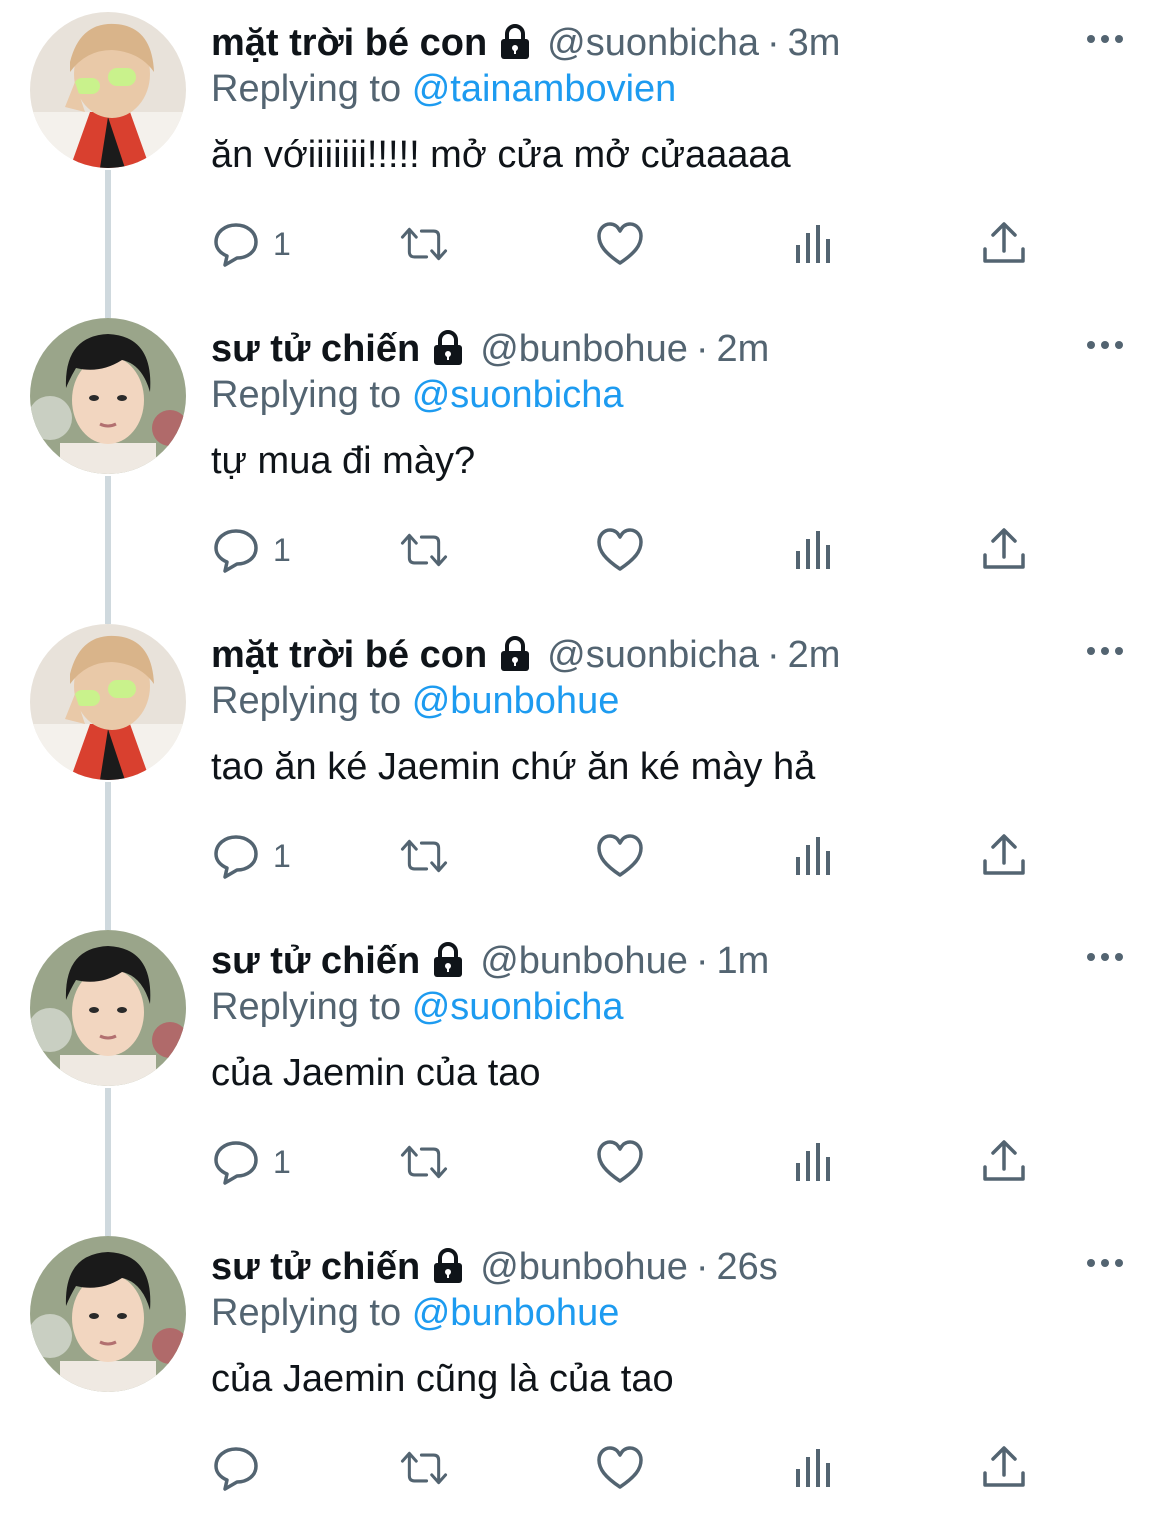  What do you see at coordinates (376, 1073) in the screenshot?
I see `tweet-text: của Jaemin của tao` at bounding box center [376, 1073].